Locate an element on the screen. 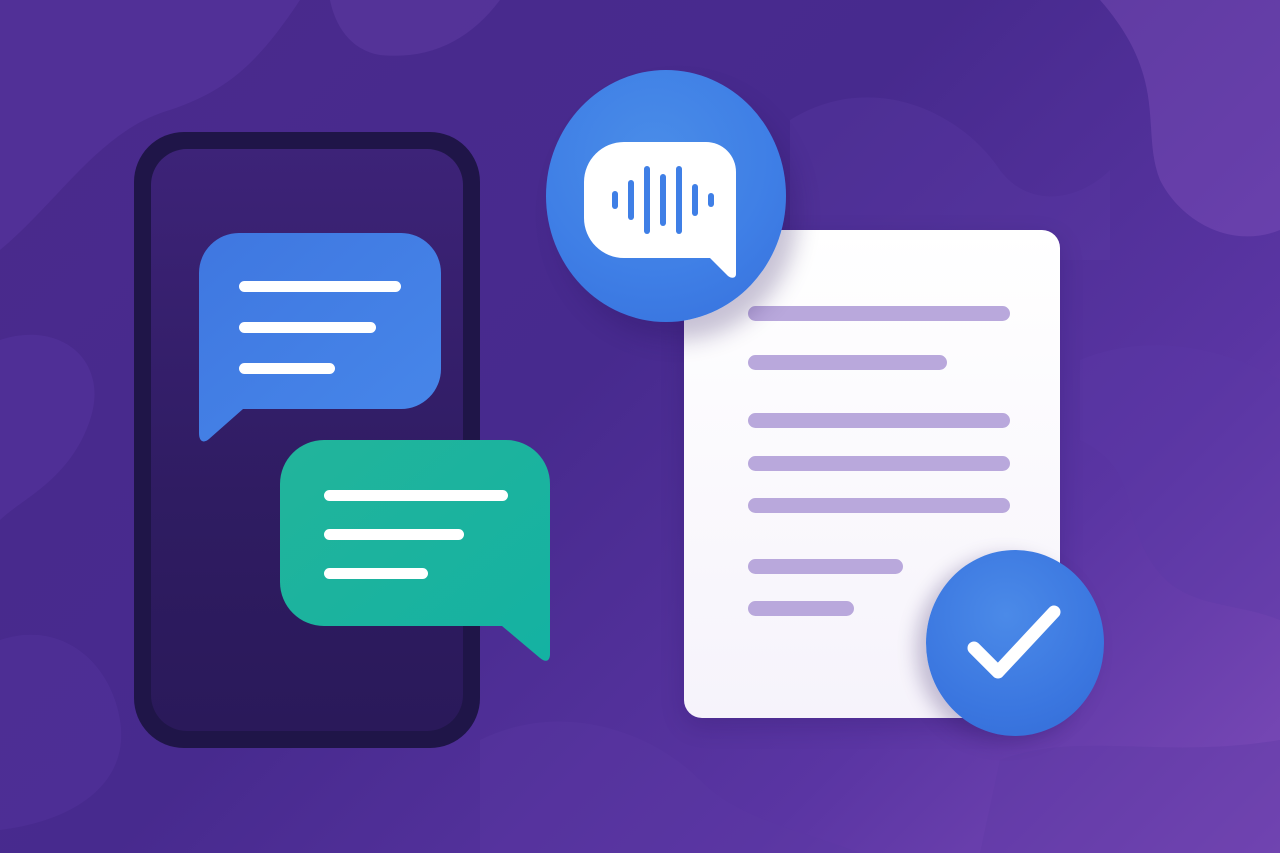  chat-bubble-outgoing-shape is located at coordinates (415, 550).